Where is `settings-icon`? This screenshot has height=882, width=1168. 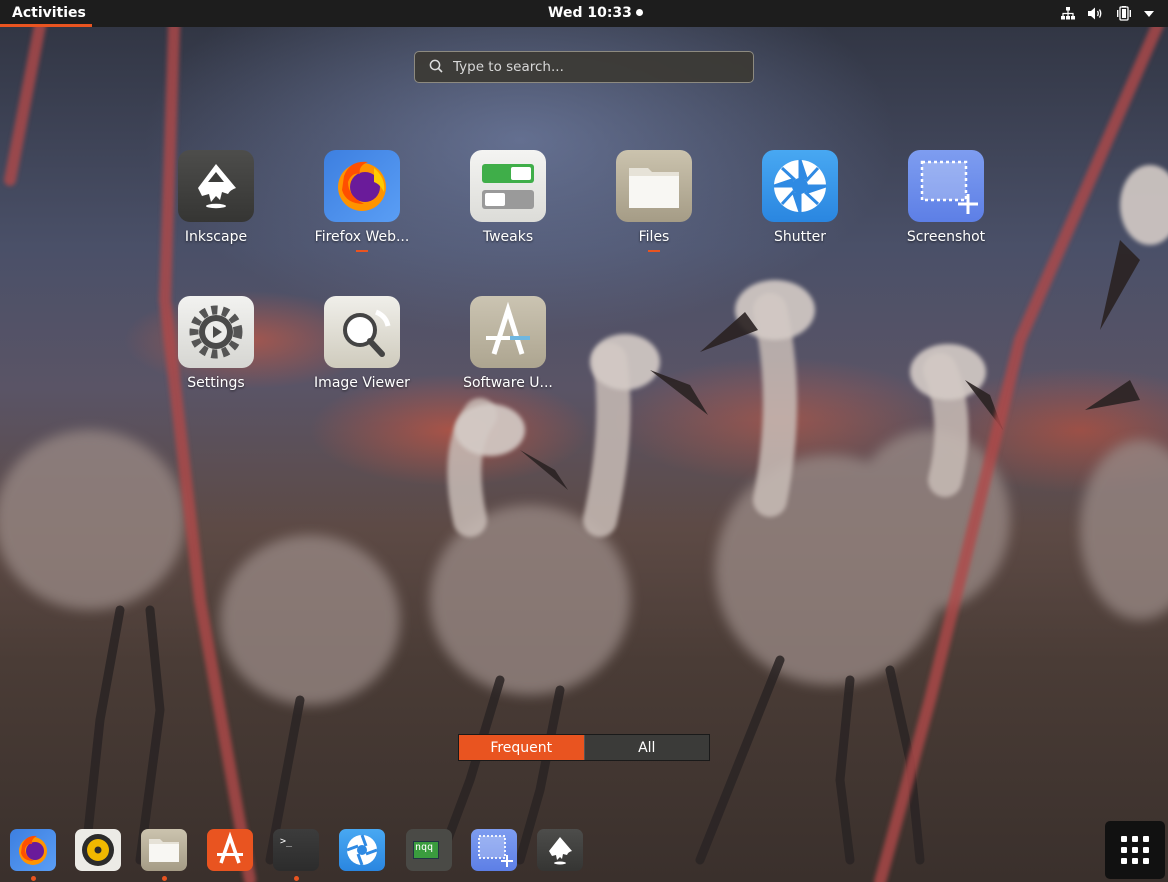
settings-icon is located at coordinates (216, 332).